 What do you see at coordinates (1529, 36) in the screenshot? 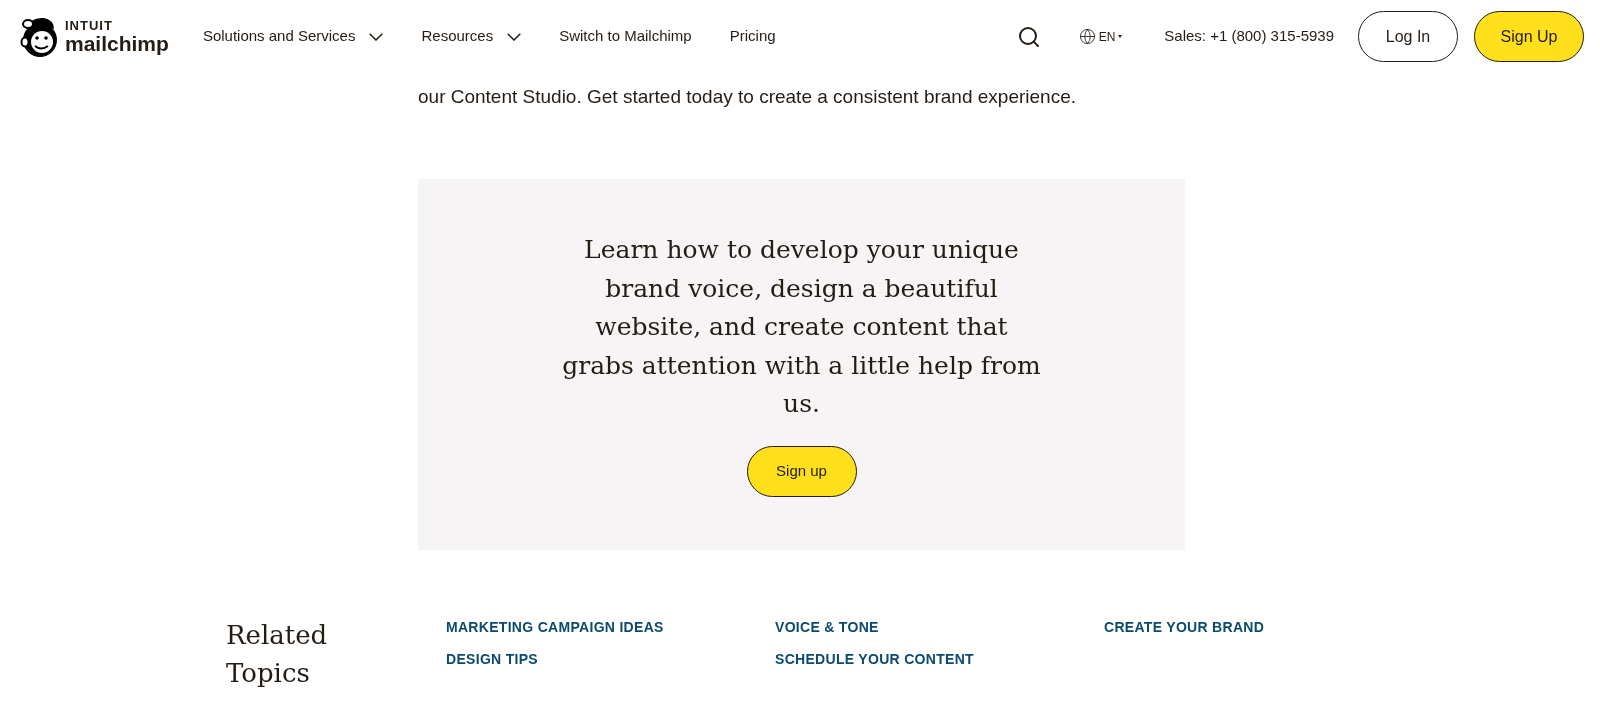
I see `signup-button: Sign Up` at bounding box center [1529, 36].